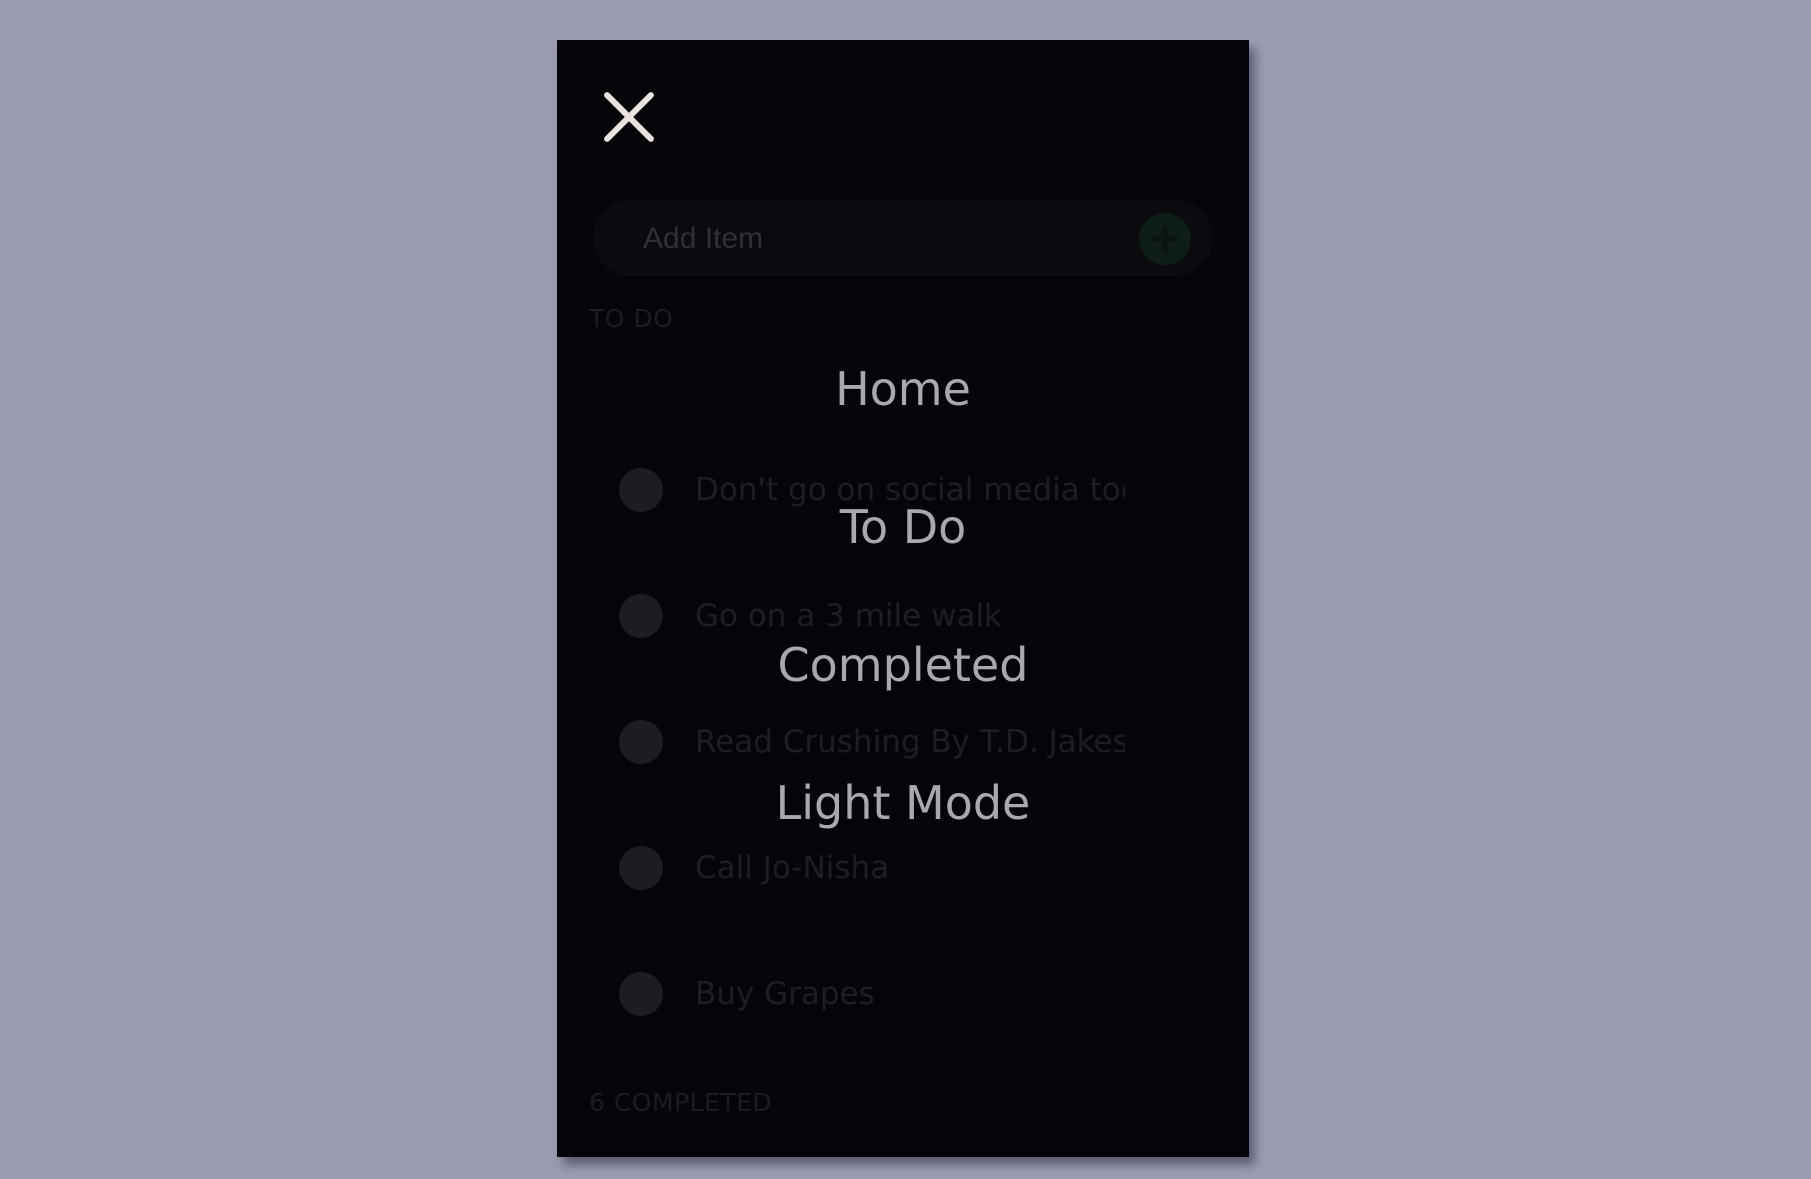  What do you see at coordinates (1165, 239) in the screenshot?
I see `plus-icon` at bounding box center [1165, 239].